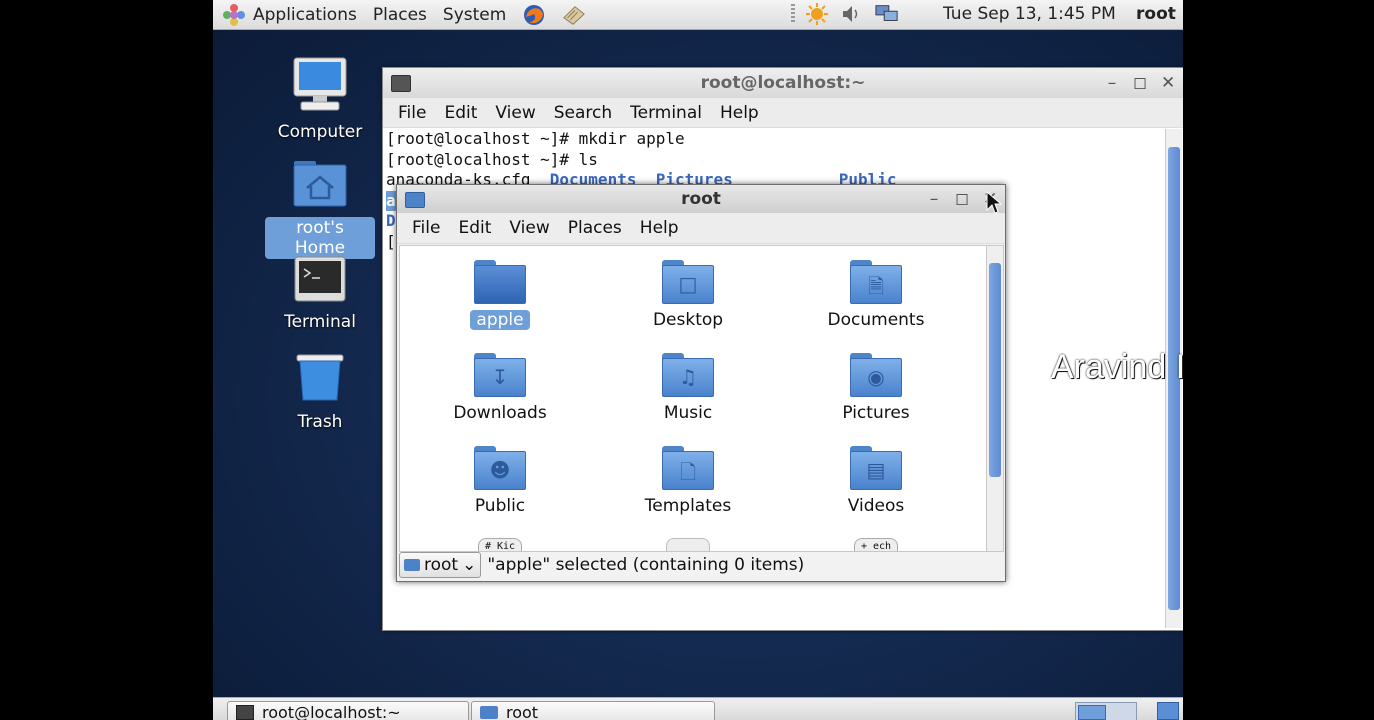 The image size is (1374, 720). Describe the element at coordinates (688, 295) in the screenshot. I see `folder-item-desktop: □ Desktop` at that location.